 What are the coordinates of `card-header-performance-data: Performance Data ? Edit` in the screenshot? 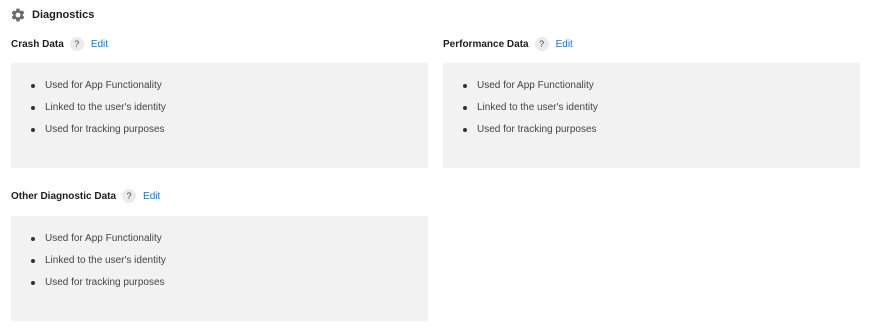 It's located at (508, 44).